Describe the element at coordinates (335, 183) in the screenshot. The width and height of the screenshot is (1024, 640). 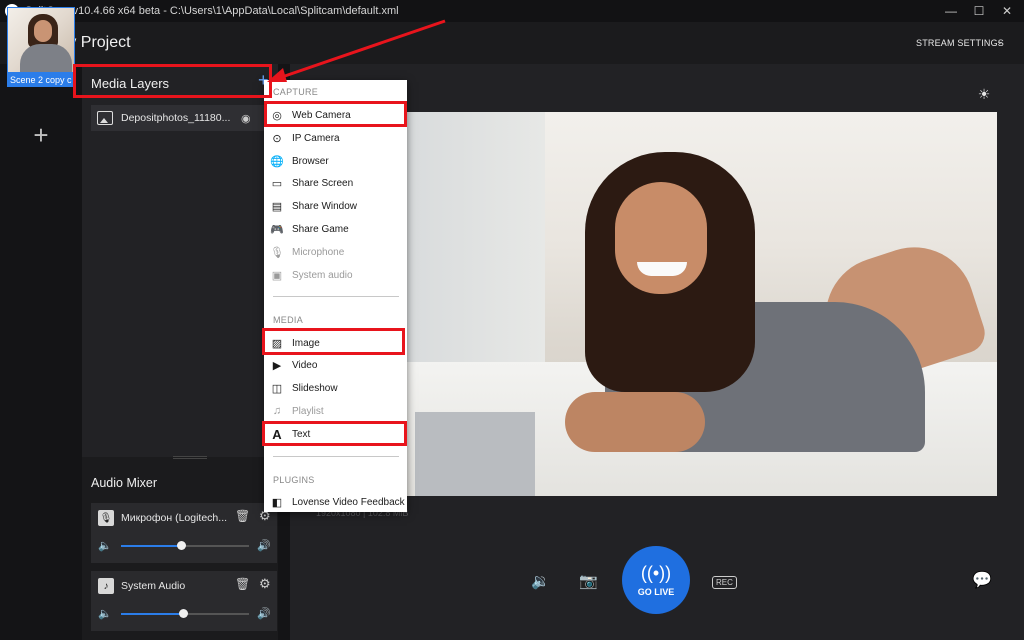
I see `menu-item-share-screen: ▭ Share Screen` at that location.